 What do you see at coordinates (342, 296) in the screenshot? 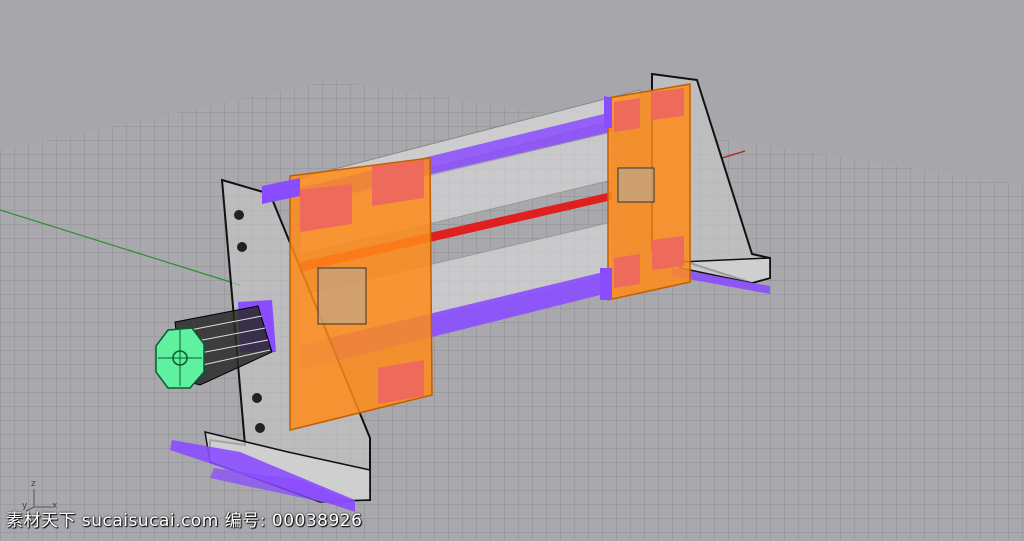
I see `near-nut-block` at bounding box center [342, 296].